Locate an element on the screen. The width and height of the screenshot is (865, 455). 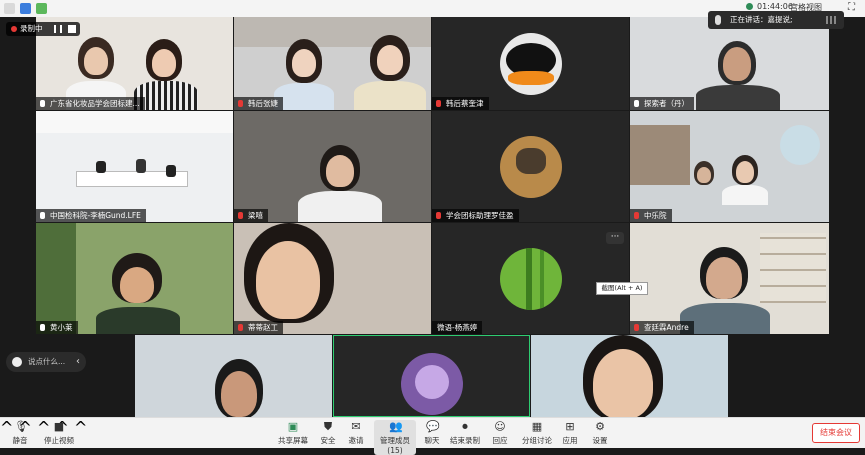
apps-button: ⊞ 应用 is located at coordinates (570, 433).